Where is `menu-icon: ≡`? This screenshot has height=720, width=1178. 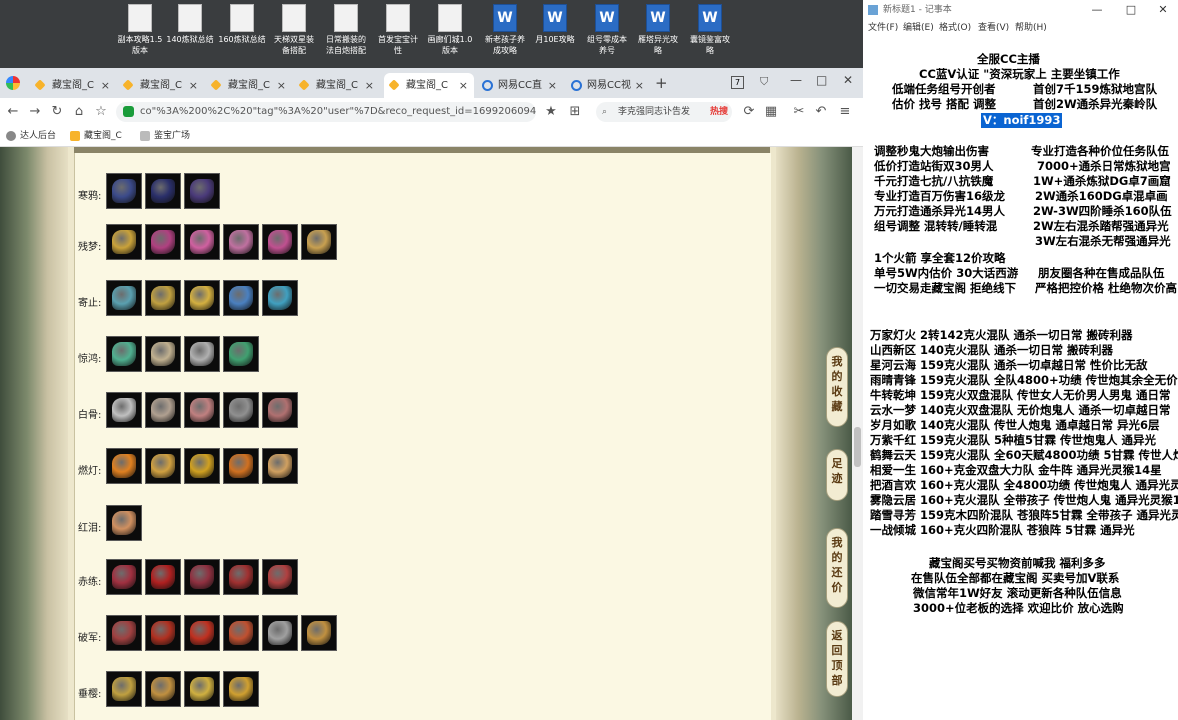
menu-icon: ≡ is located at coordinates (845, 112).